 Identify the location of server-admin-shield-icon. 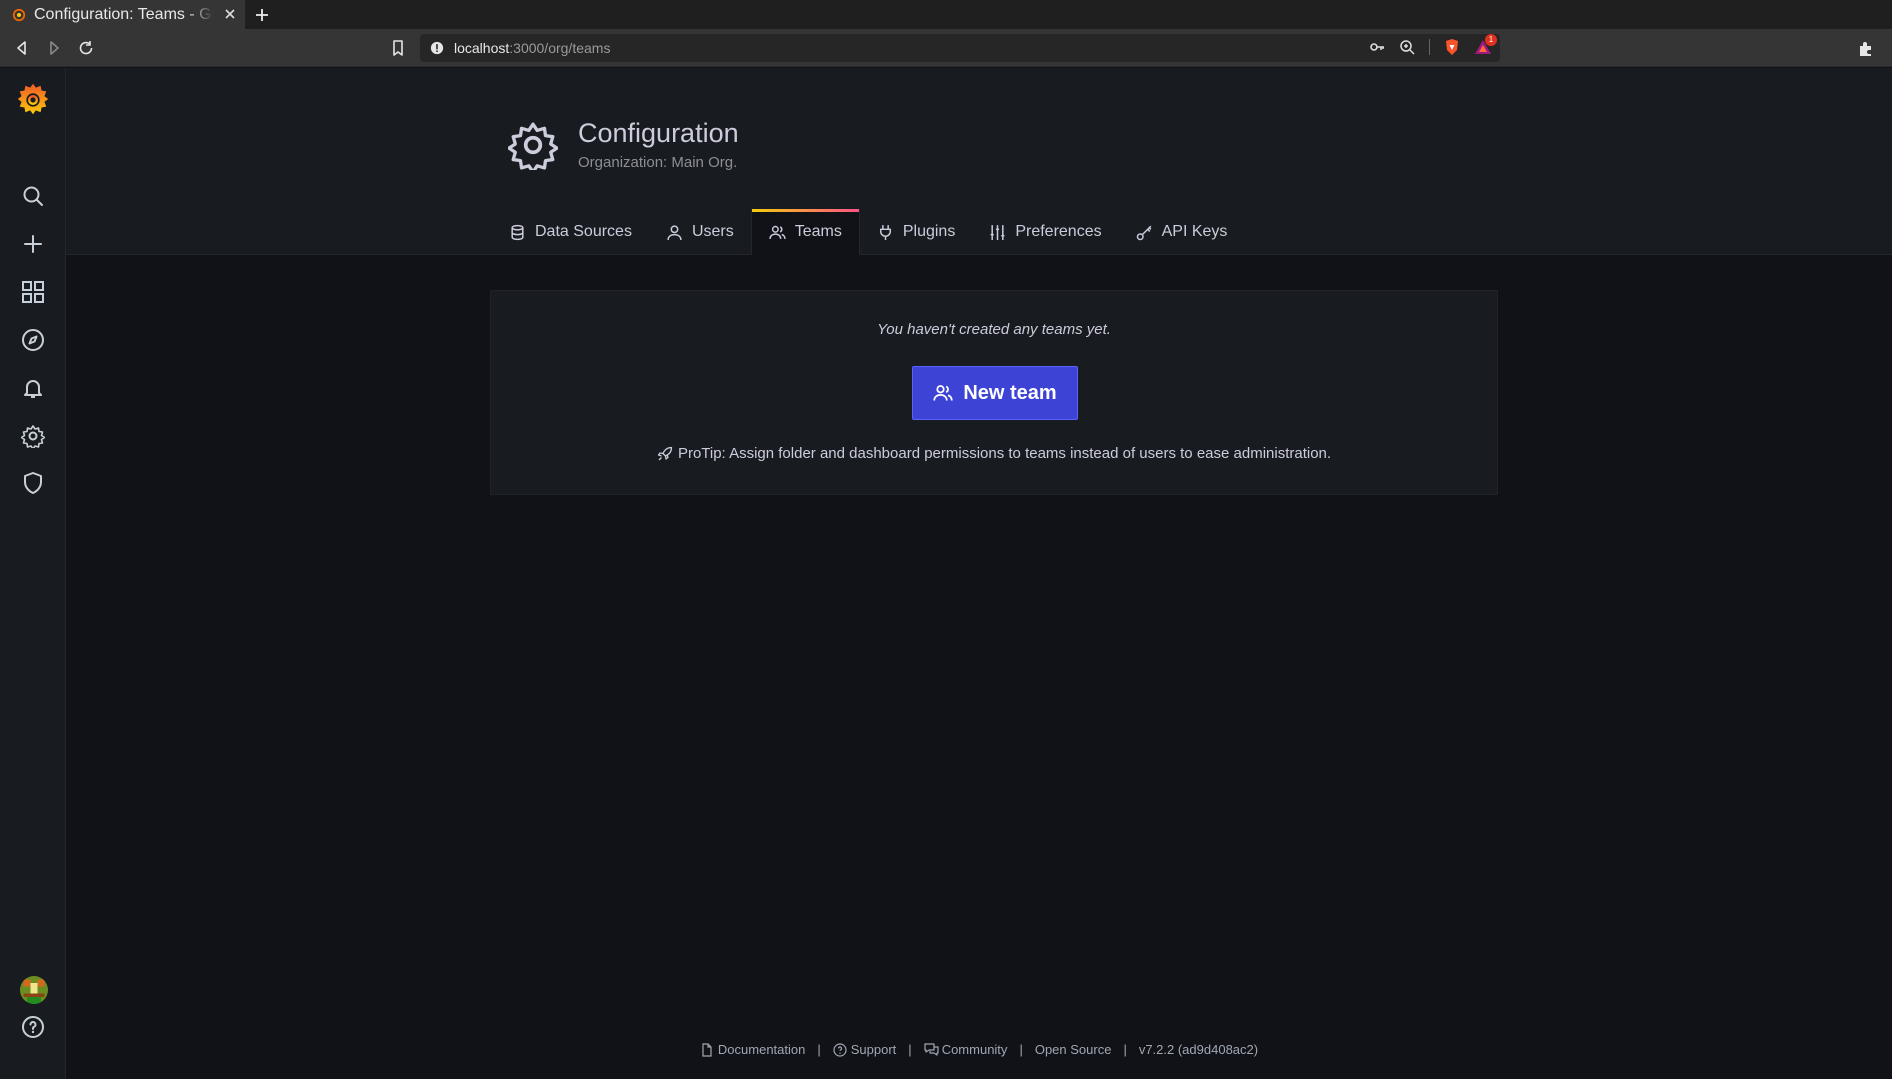
(33, 483).